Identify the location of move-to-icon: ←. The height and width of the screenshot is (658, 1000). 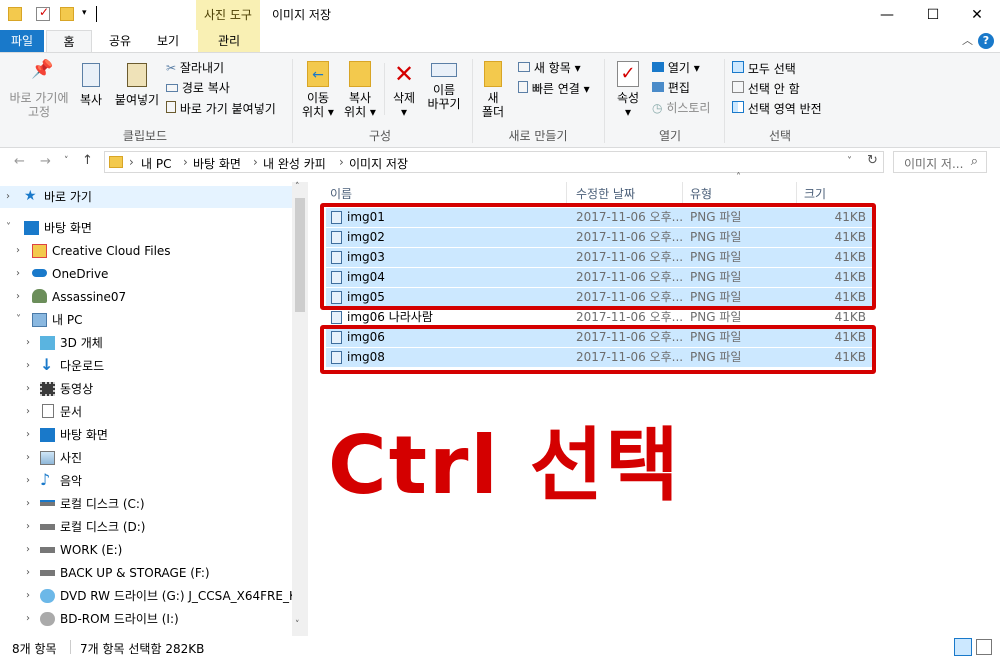
(318, 74).